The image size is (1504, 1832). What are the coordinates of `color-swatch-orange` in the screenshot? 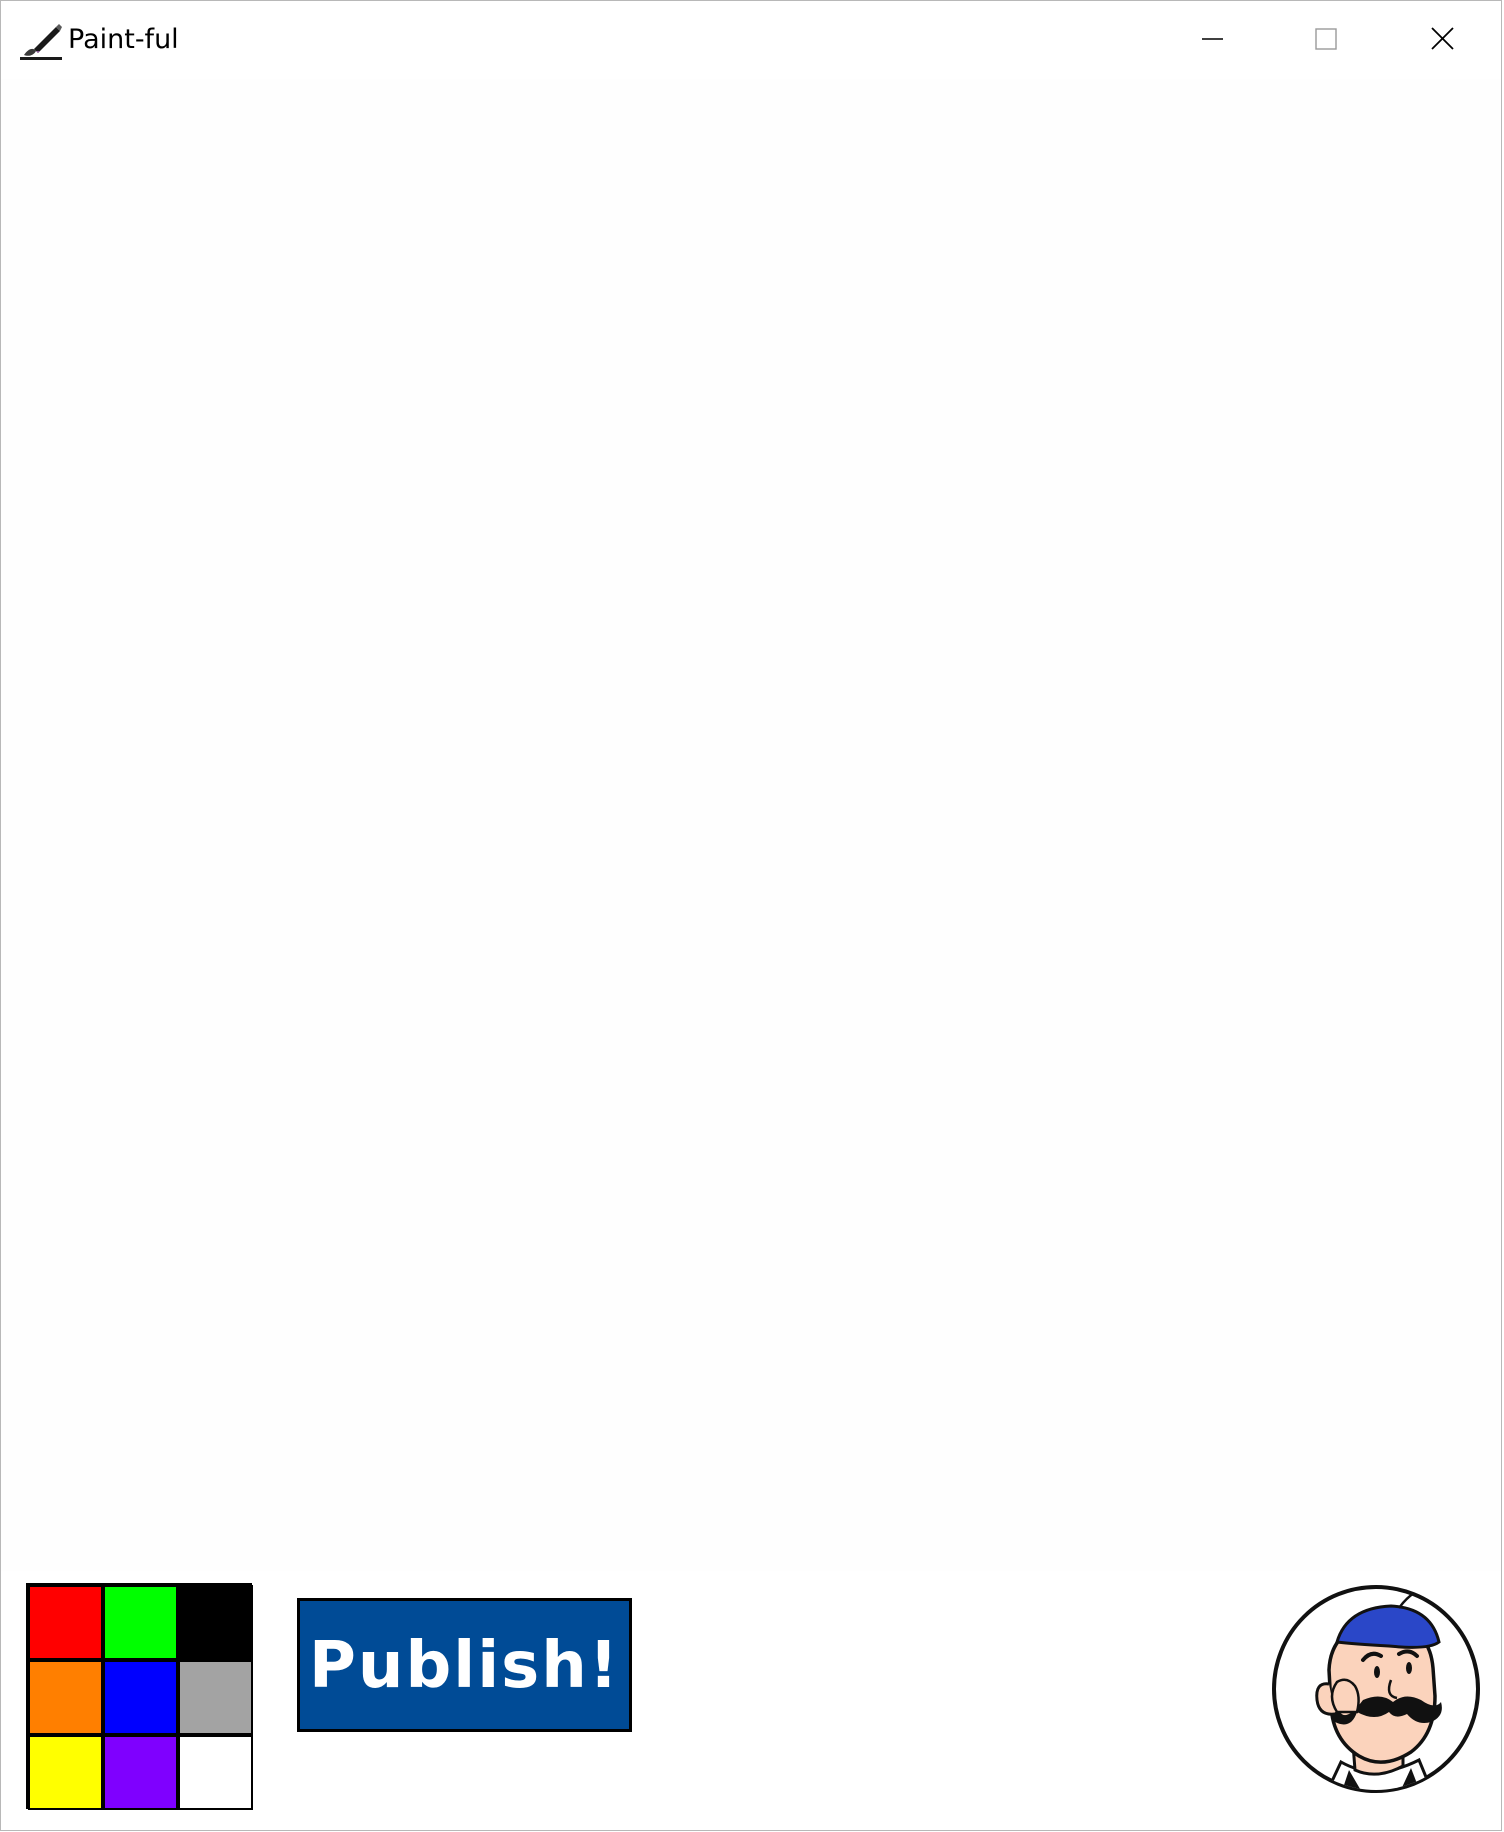 It's located at (65, 1697).